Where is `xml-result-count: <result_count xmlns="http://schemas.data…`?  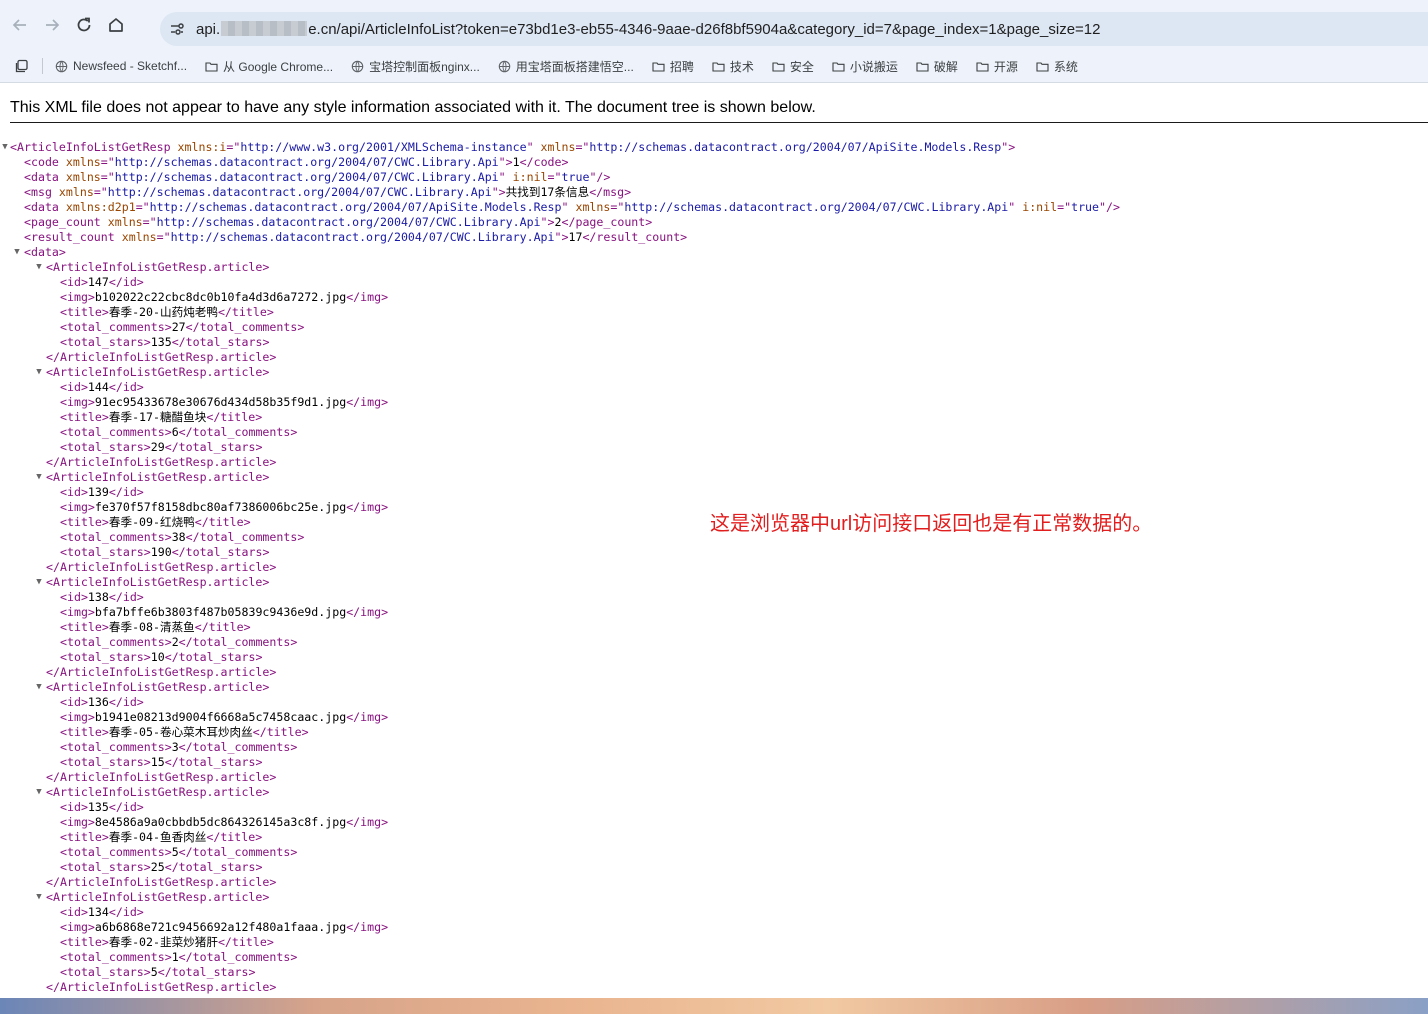
xml-result-count: <result_count xmlns="http://schemas.data… is located at coordinates (356, 237).